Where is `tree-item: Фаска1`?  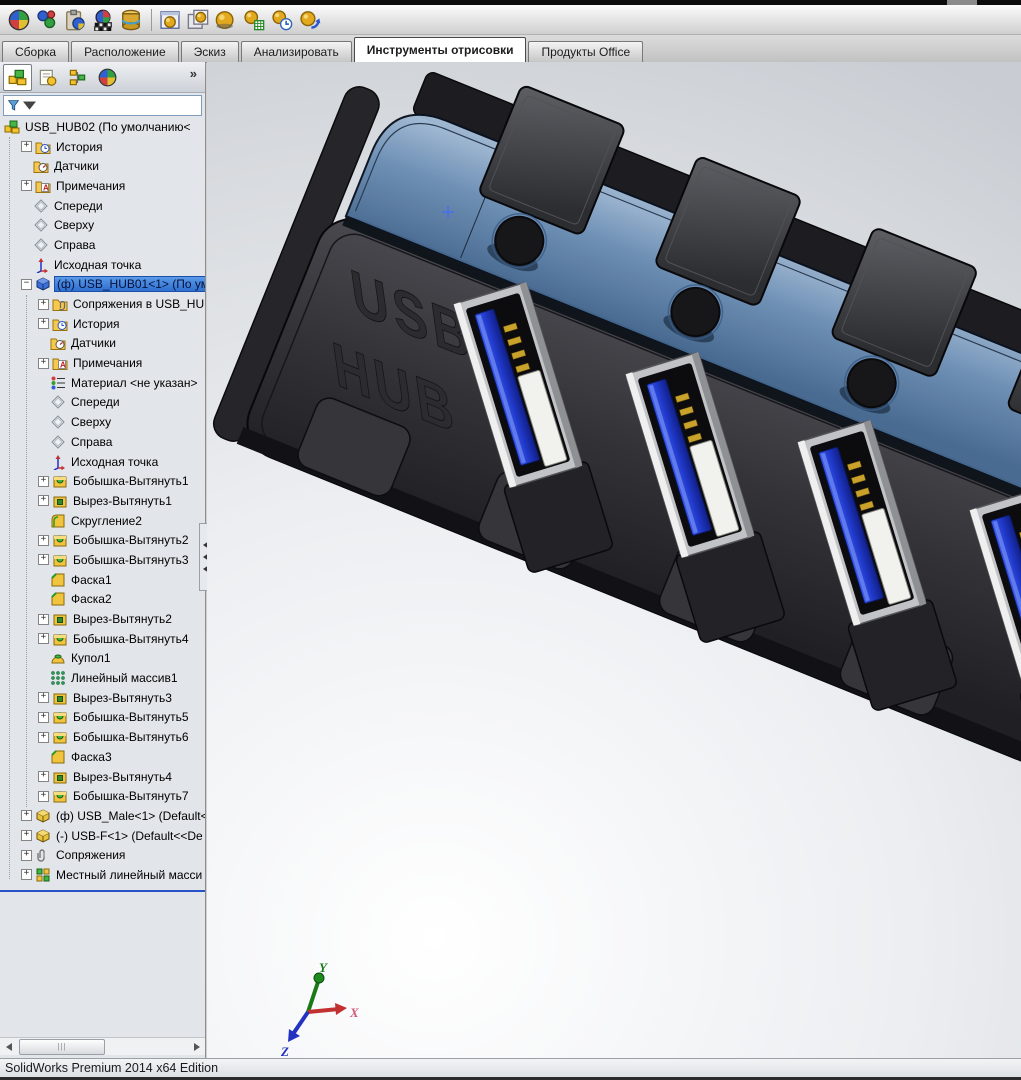 tree-item: Фаска1 is located at coordinates (102, 580).